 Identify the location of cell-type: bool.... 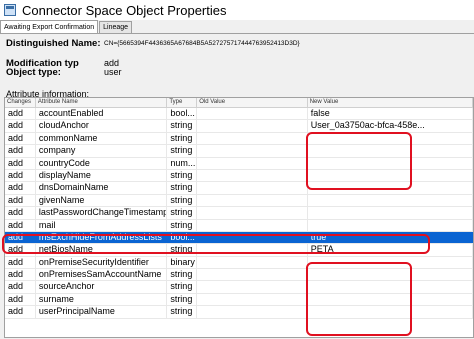
(182, 114).